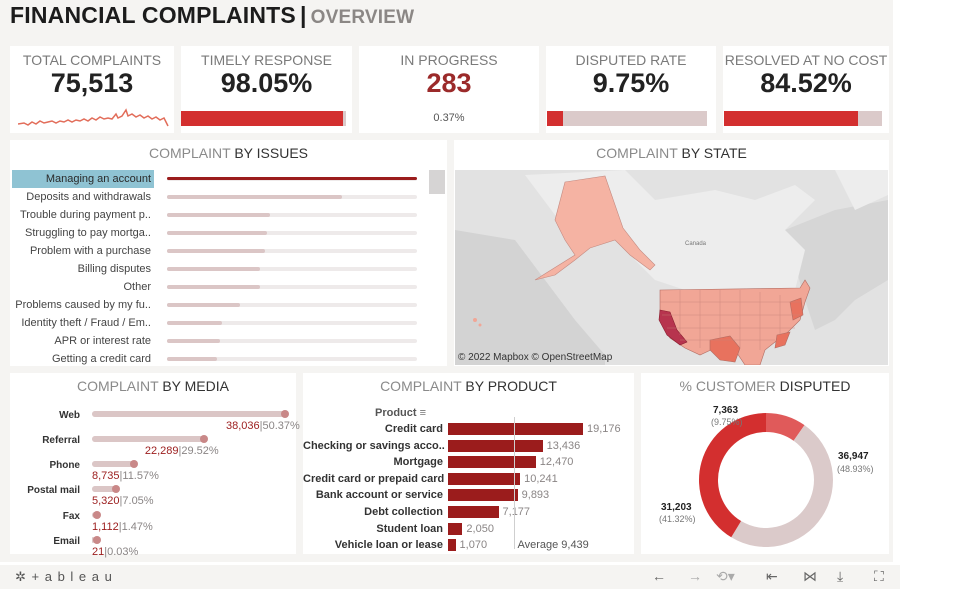  I want to click on kpi-total-complaints: TOTAL COMPLAINTS 75,513, so click(92, 89).